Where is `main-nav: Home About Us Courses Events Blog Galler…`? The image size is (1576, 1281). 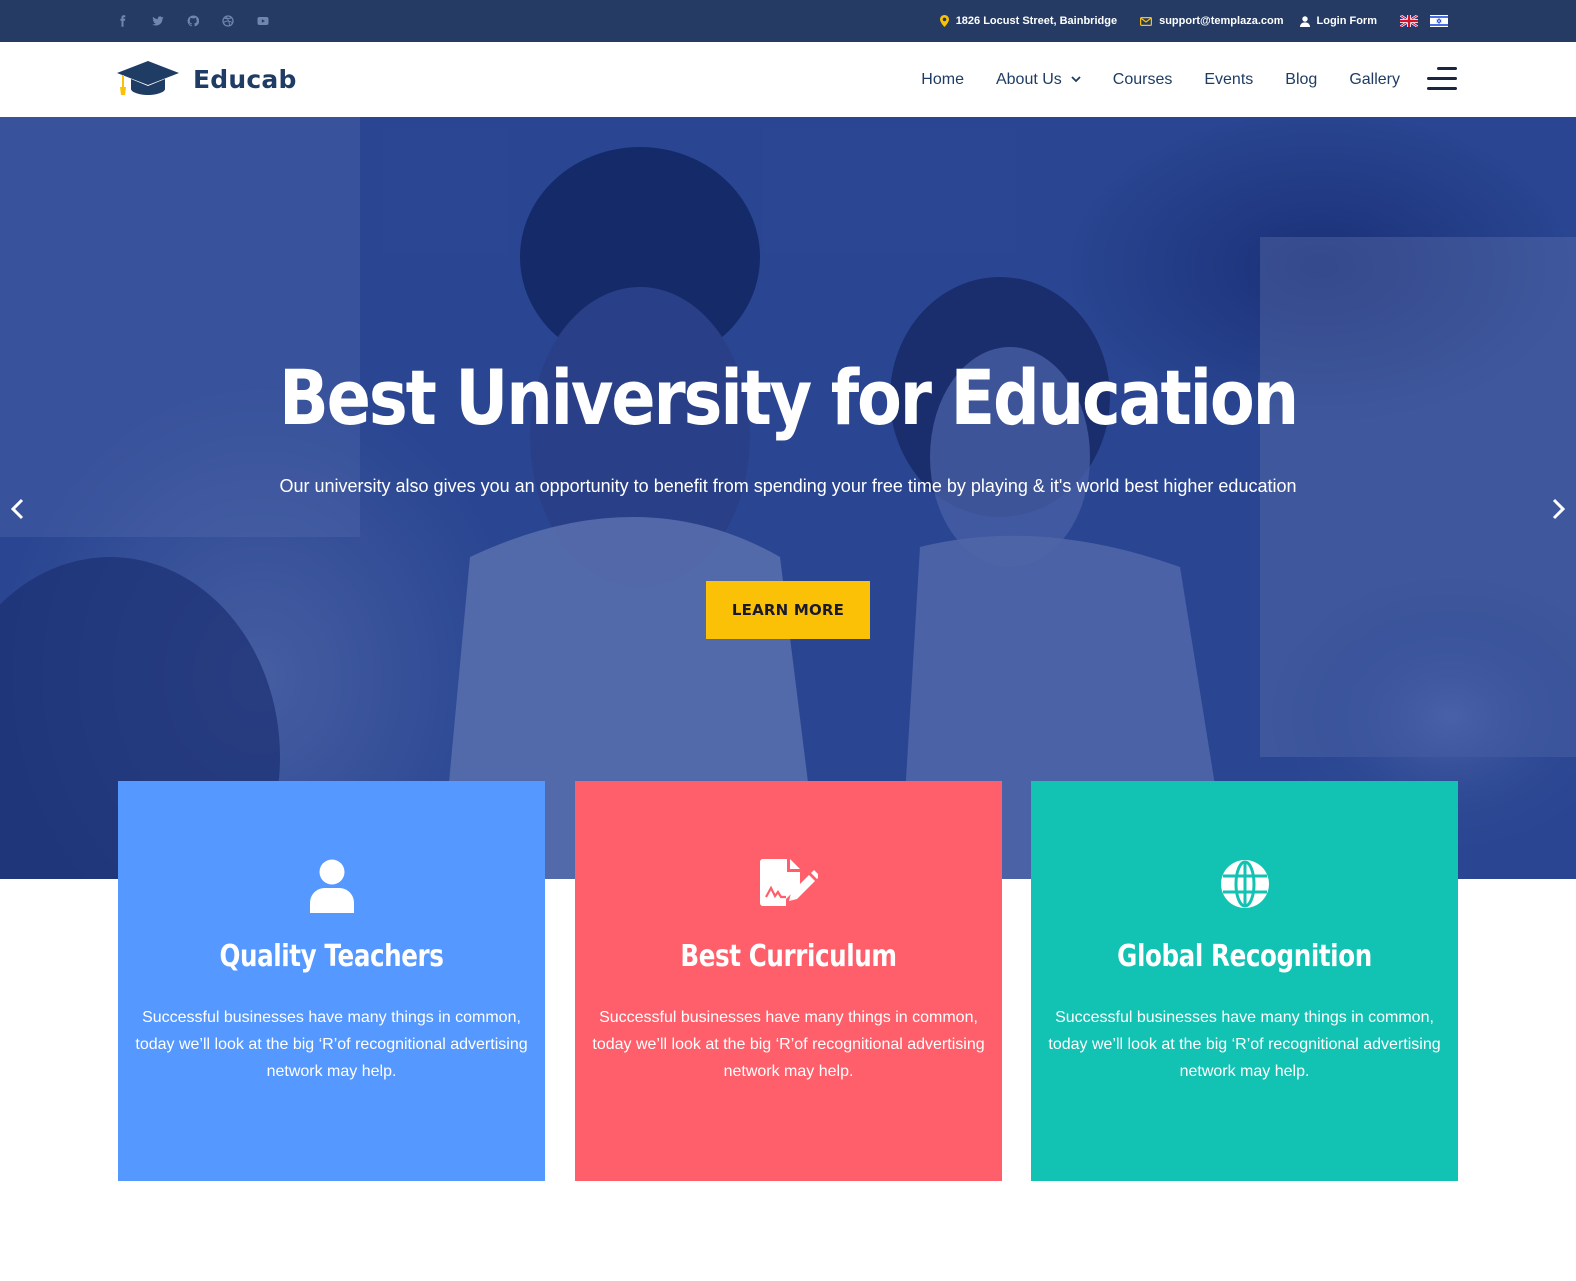 main-nav: Home About Us Courses Events Blog Galler… is located at coordinates (1160, 79).